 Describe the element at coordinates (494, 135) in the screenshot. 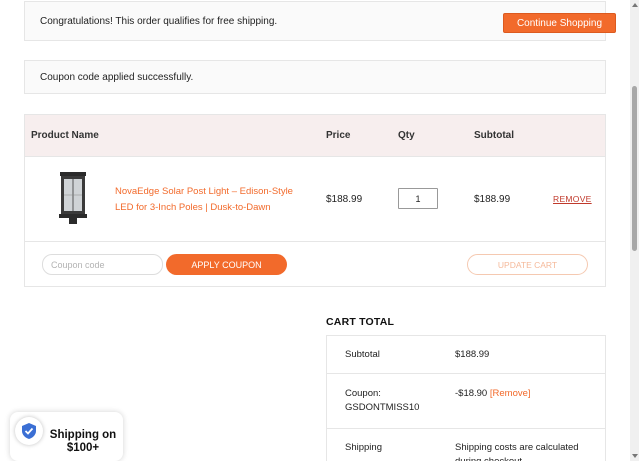

I see `header-subtotal: Subtotal` at that location.